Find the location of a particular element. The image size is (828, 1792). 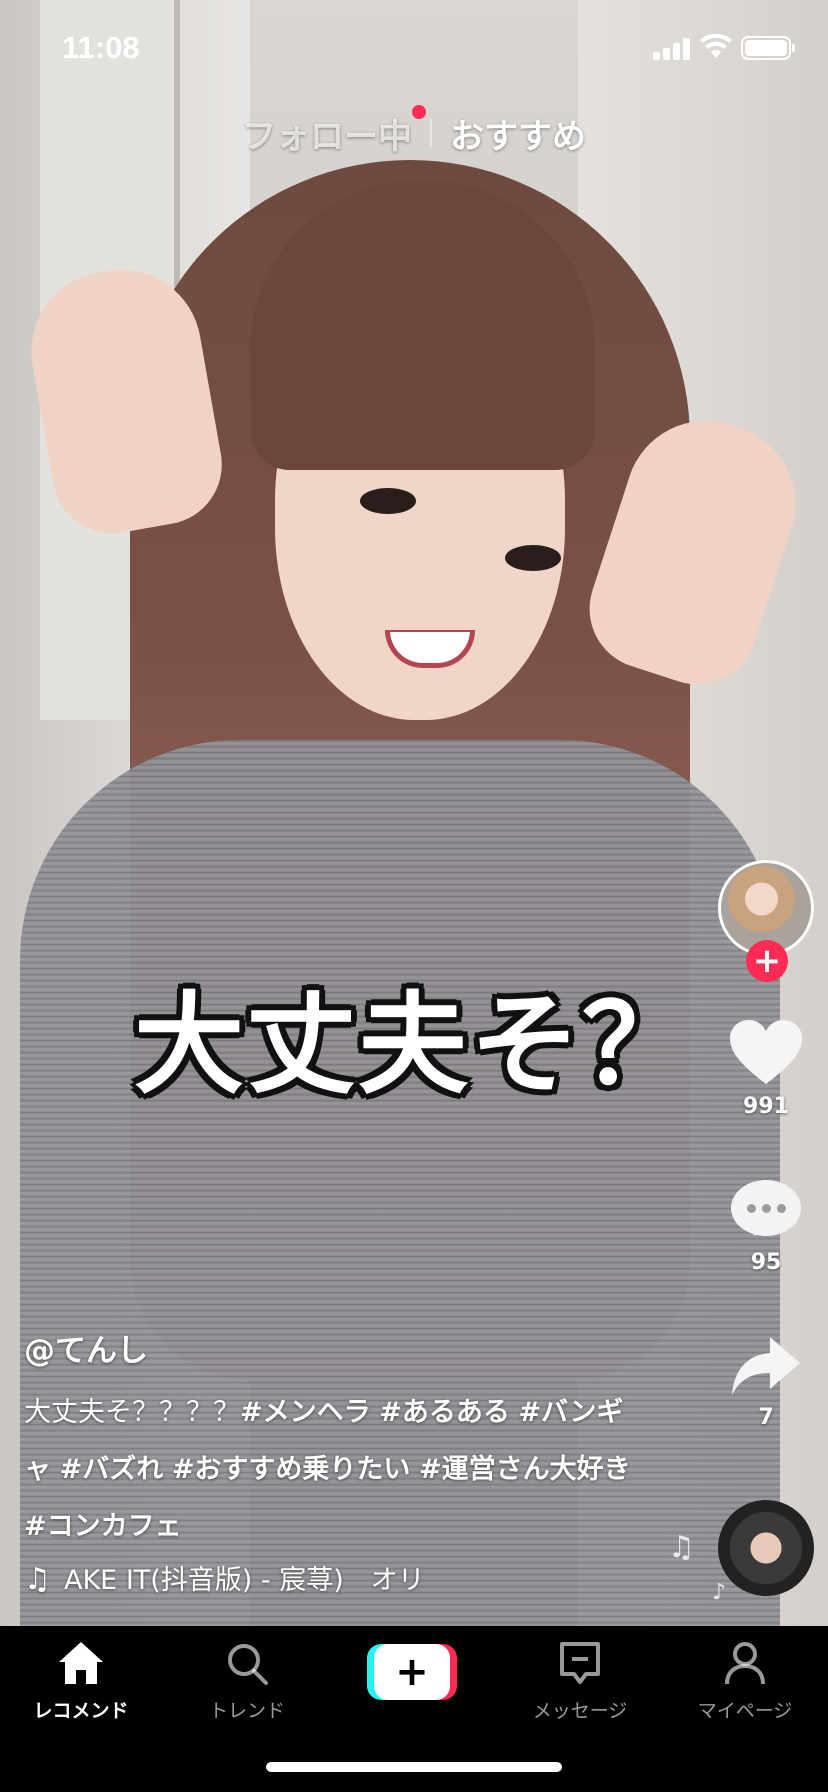

share-icon is located at coordinates (766, 1366).